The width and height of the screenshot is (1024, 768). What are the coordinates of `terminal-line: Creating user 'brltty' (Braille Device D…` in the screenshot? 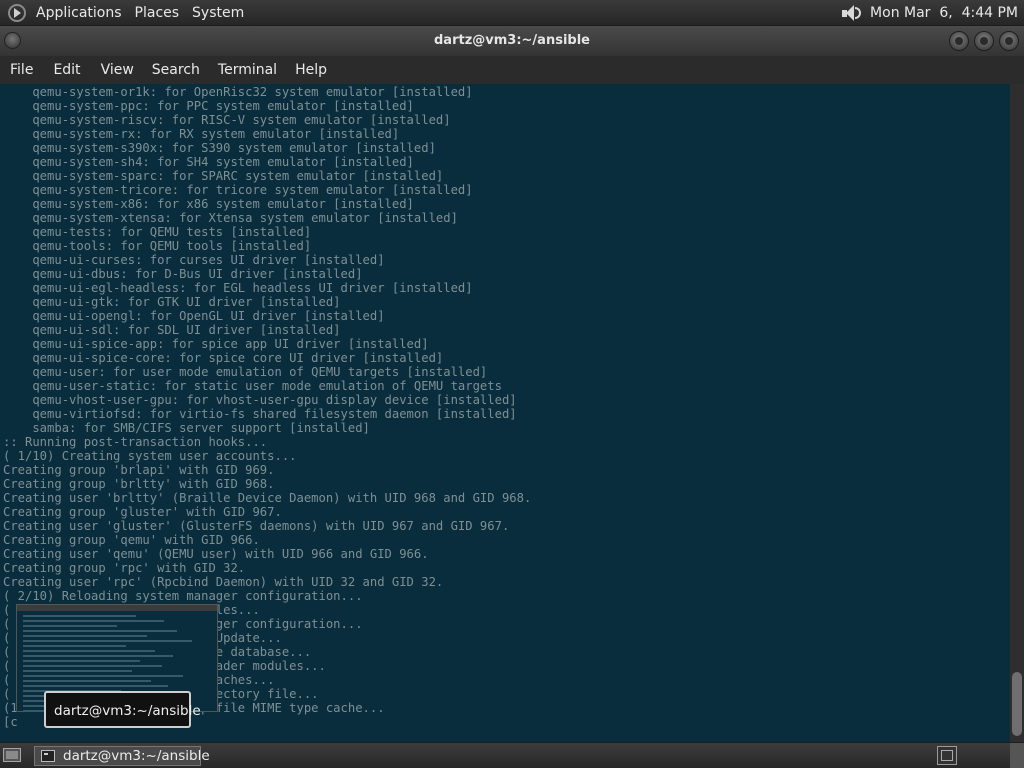 It's located at (267, 498).